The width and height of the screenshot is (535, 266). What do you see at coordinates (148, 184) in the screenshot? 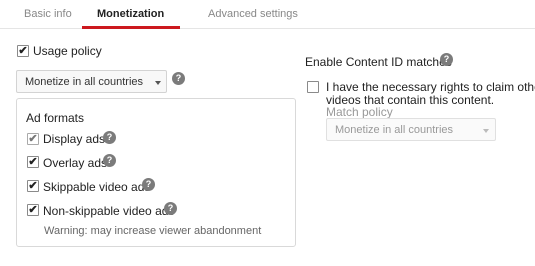
I see `skippable-video-ads-help-icon: ?` at bounding box center [148, 184].